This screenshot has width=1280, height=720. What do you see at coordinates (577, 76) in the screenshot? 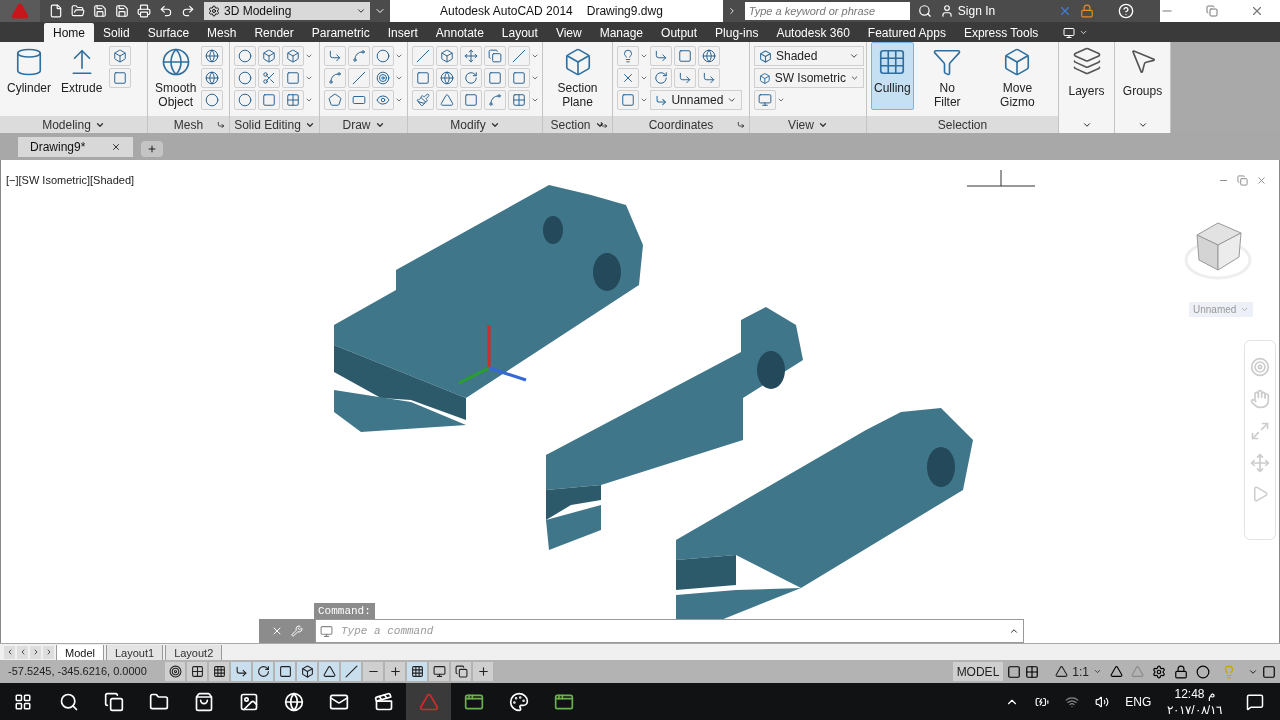
I see `tool-button: Section Plane` at bounding box center [577, 76].